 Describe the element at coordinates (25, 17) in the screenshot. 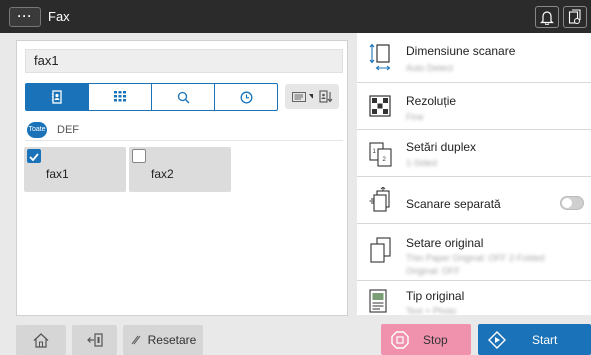

I see `menu-button: ···` at that location.